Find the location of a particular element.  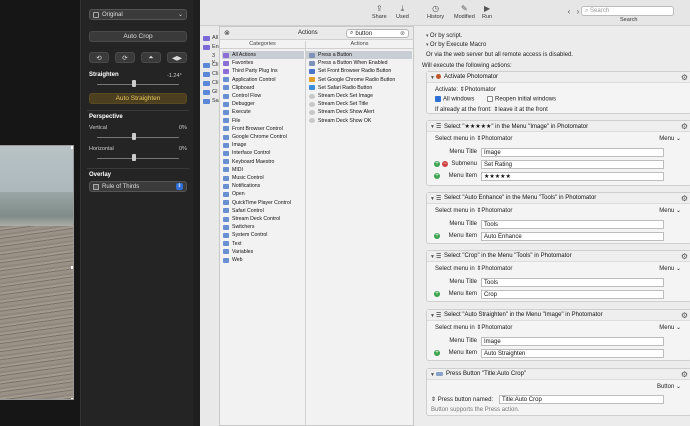

group-label: All is located at coordinates (215, 38).